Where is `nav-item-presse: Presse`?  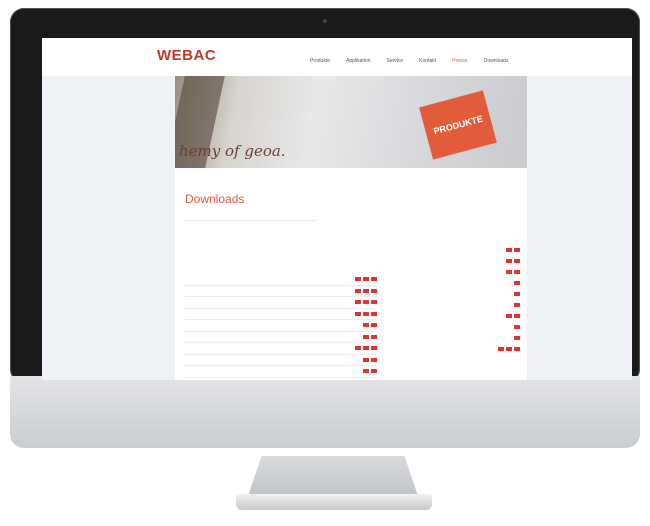
nav-item-presse: Presse is located at coordinates (460, 61).